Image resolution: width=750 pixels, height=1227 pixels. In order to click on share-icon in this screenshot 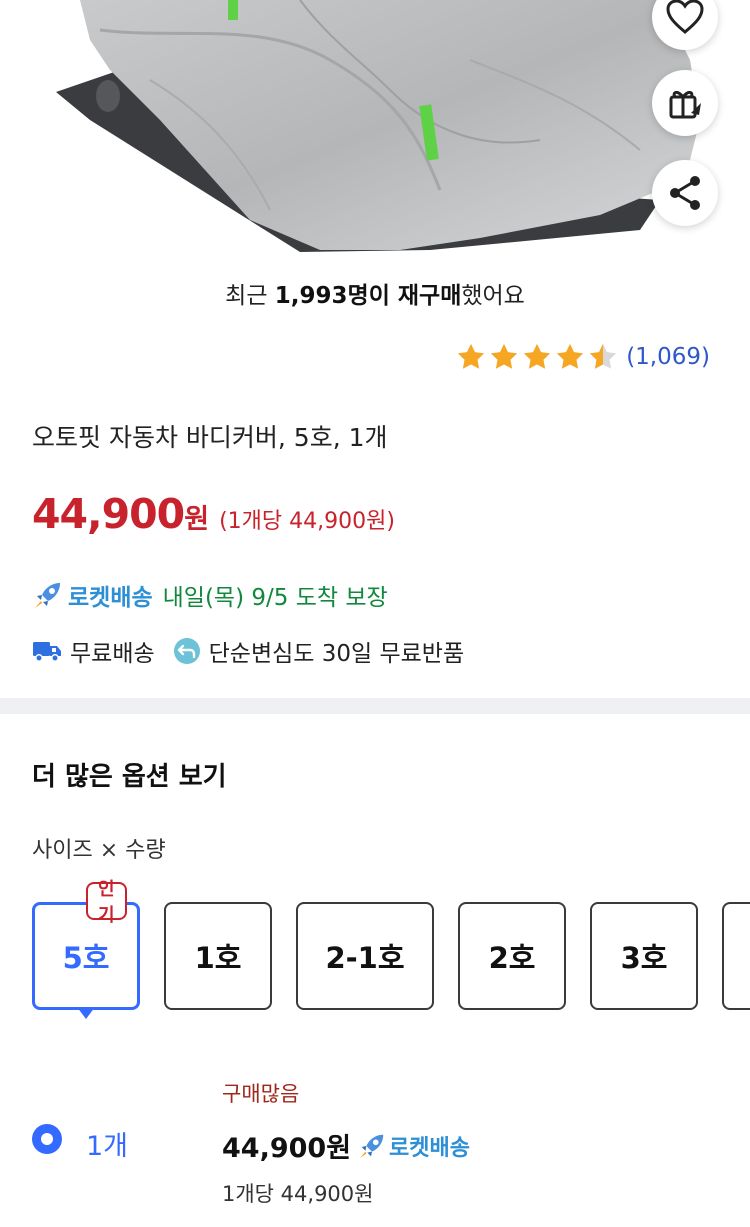, I will do `click(685, 193)`.